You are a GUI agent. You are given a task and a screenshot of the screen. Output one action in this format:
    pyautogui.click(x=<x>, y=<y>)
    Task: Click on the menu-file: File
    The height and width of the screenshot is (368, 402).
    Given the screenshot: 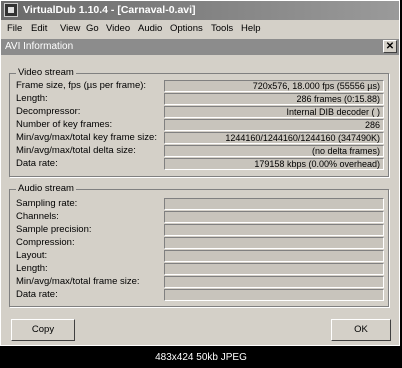 What is the action you would take?
    pyautogui.click(x=14, y=28)
    